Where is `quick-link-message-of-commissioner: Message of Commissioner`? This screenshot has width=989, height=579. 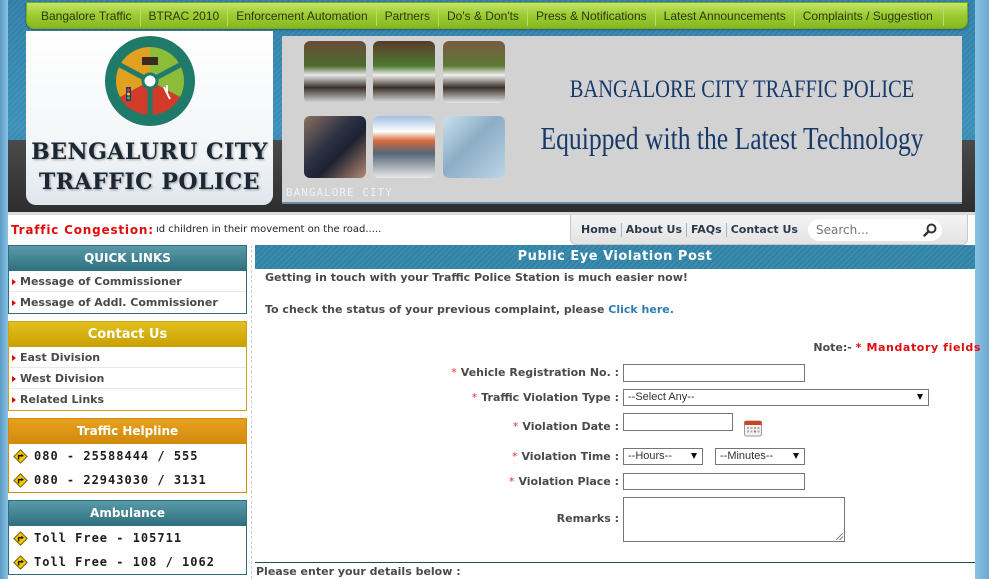
quick-link-message-of-commissioner: Message of Commissioner is located at coordinates (127, 281).